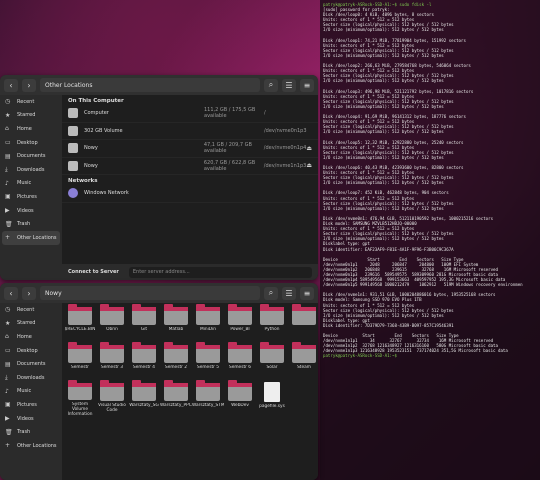 This screenshot has width=540, height=480. I want to click on folder-item: Steam, so click(303, 360).